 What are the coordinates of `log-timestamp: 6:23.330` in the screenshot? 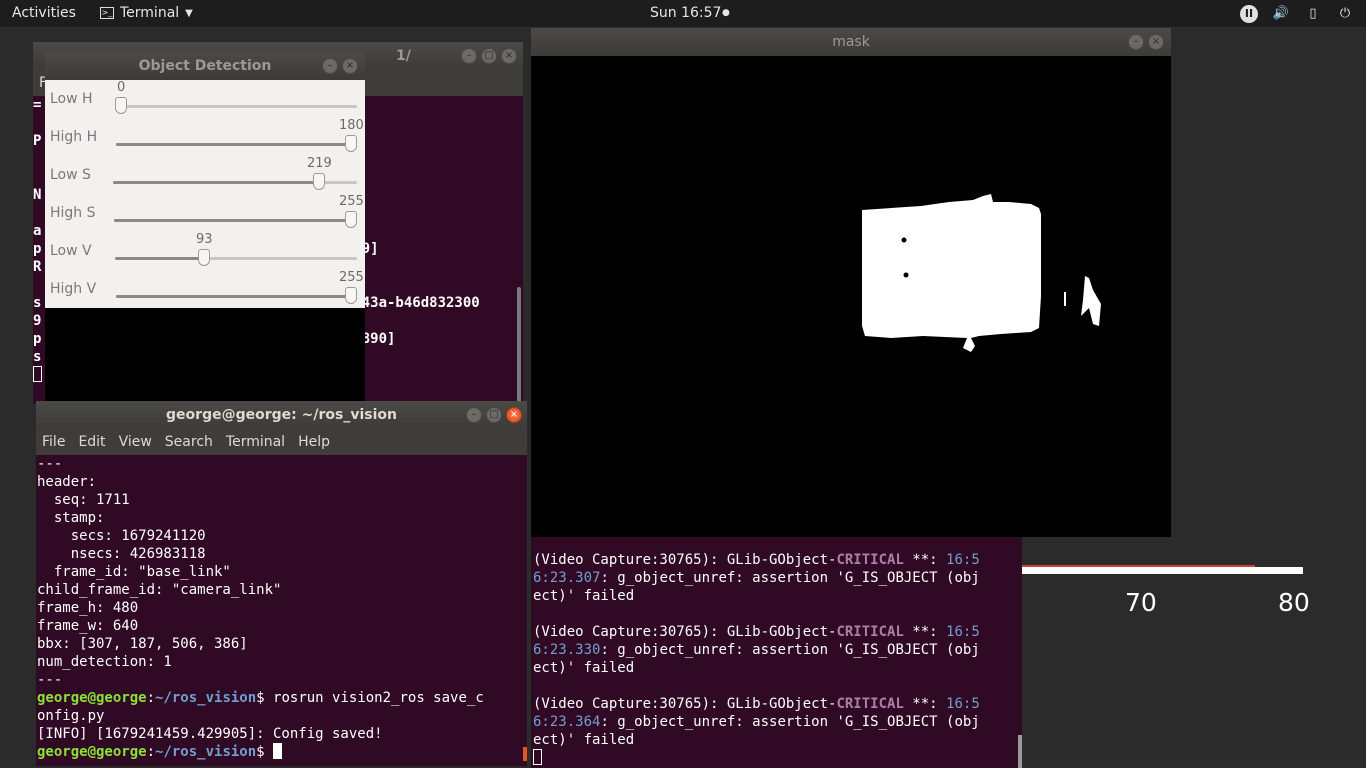 It's located at (567, 650).